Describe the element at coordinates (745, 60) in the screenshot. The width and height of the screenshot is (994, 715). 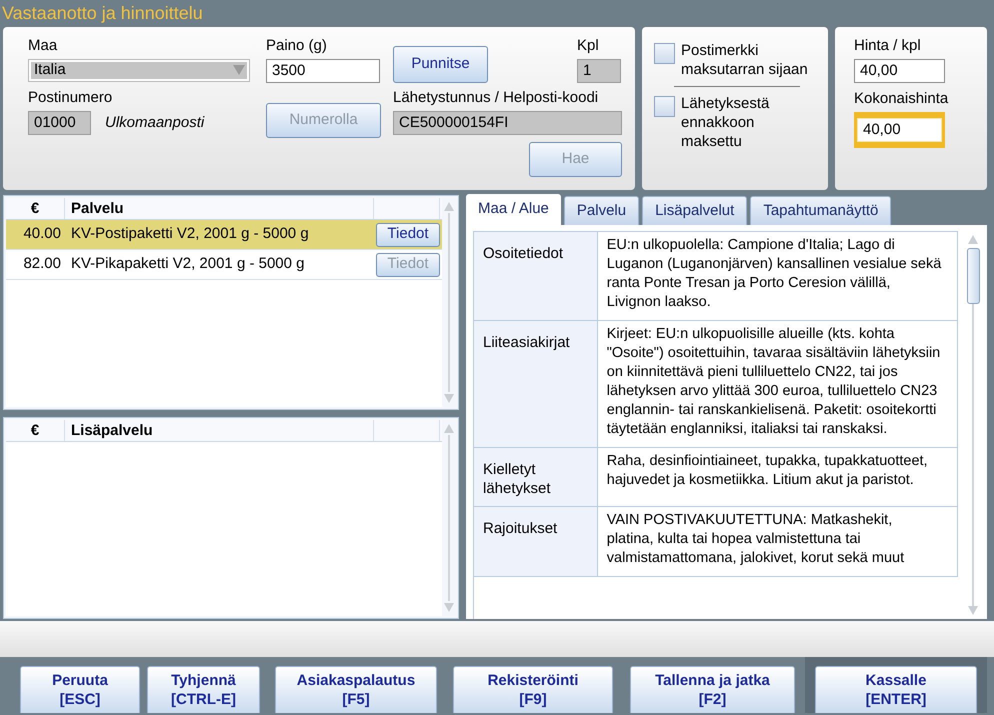
I see `checkbox-label: Postimerkki maksutarran sijaan` at that location.